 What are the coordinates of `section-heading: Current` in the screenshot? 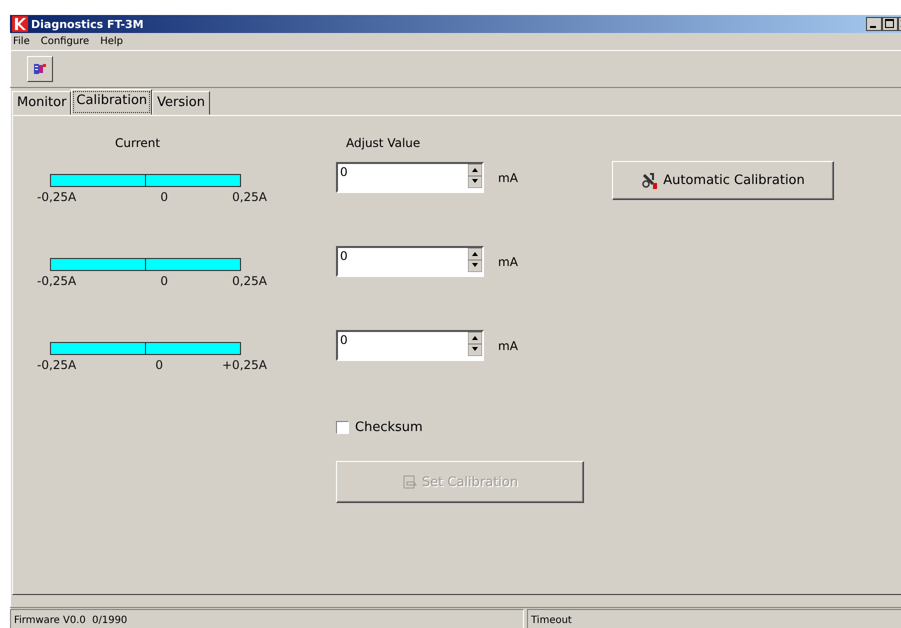 It's located at (138, 143).